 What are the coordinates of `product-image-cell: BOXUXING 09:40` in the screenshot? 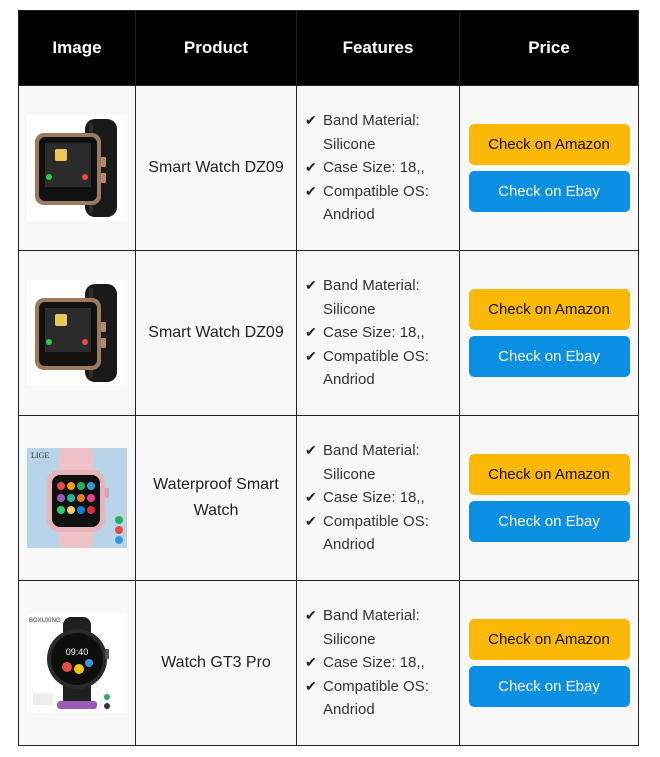 It's located at (77, 663).